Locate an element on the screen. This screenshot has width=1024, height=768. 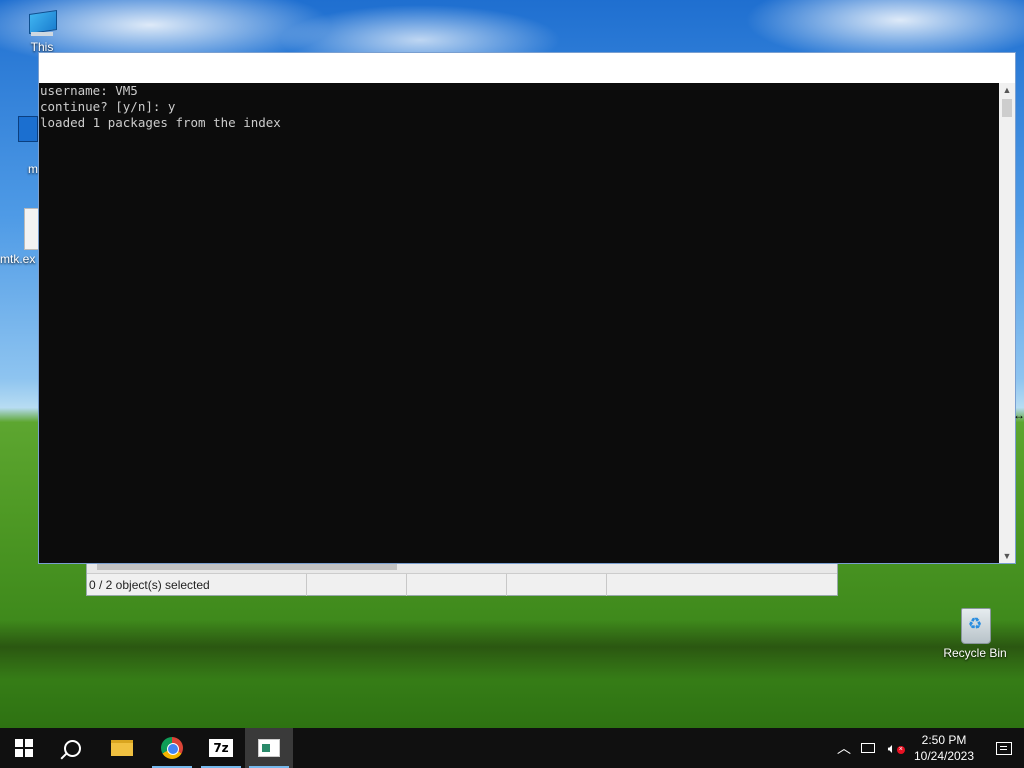
volume-button: 🔈︎ × is located at coordinates (892, 748).